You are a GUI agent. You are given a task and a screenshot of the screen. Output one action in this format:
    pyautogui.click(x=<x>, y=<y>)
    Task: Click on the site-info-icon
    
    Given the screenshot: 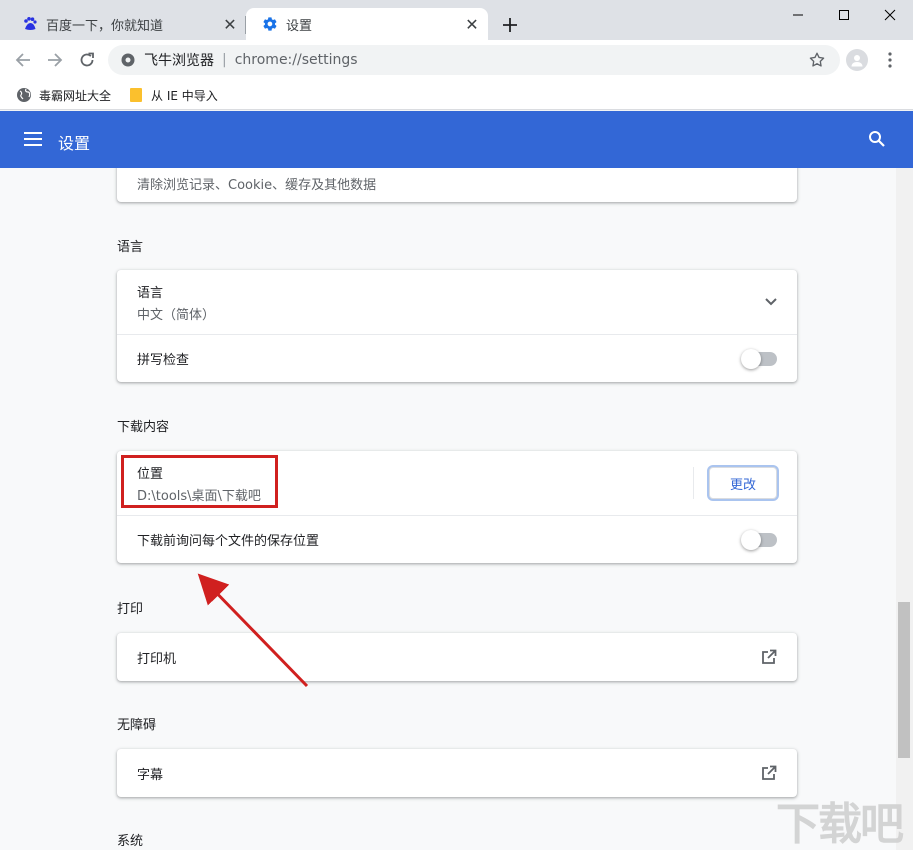 What is the action you would take?
    pyautogui.click(x=128, y=60)
    